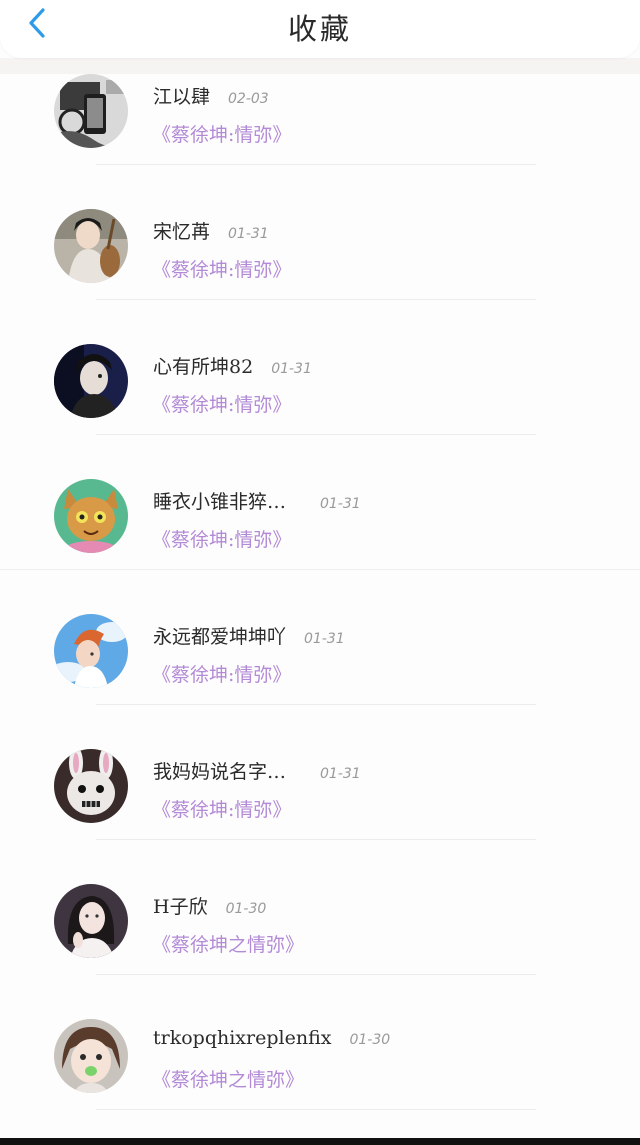  What do you see at coordinates (211, 230) in the screenshot?
I see `item-meta: 宋忆苒 01-31` at bounding box center [211, 230].